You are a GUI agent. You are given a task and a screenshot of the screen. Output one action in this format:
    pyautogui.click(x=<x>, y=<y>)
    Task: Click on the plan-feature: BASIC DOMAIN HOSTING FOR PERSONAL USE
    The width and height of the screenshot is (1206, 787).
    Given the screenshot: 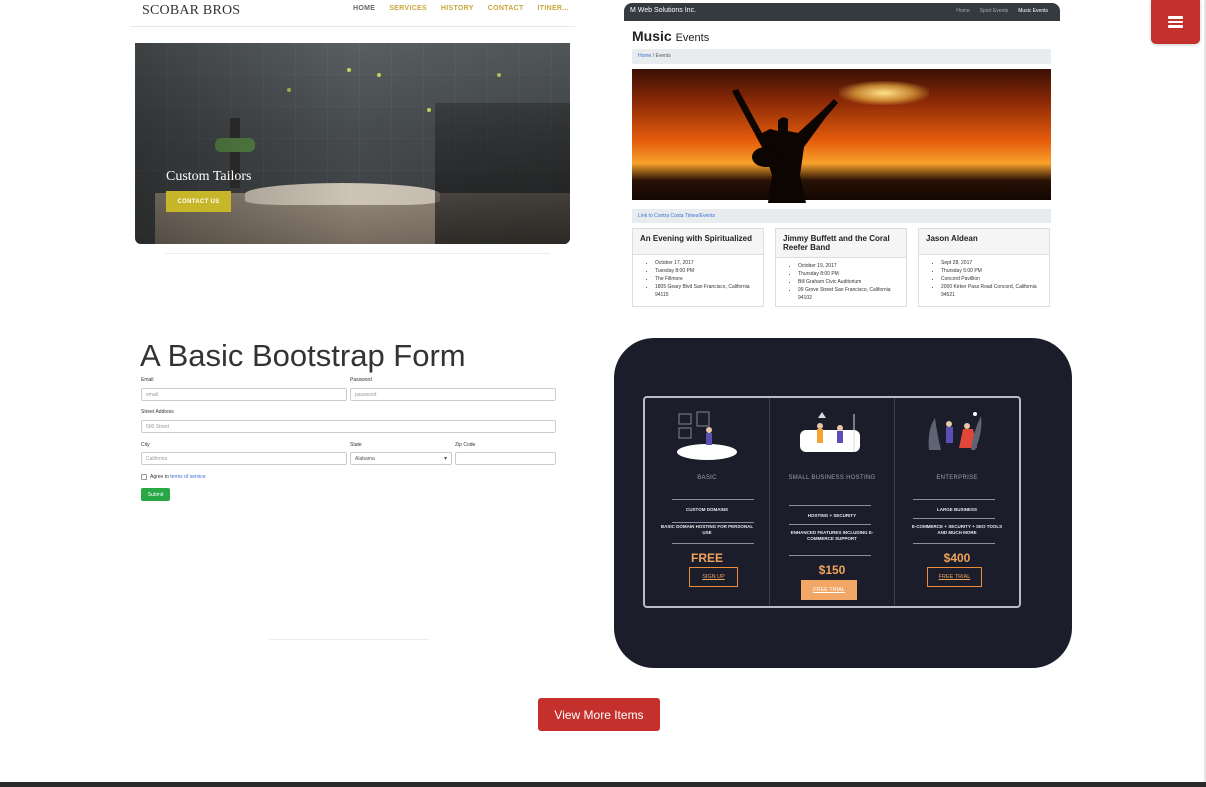 What is the action you would take?
    pyautogui.click(x=707, y=529)
    